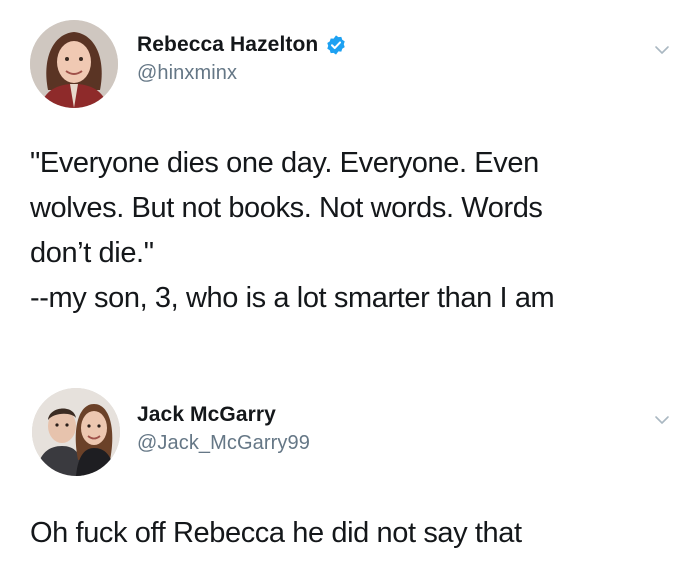  I want to click on tweet-author: Jack McGarry @Jack_McGarry99, so click(223, 428).